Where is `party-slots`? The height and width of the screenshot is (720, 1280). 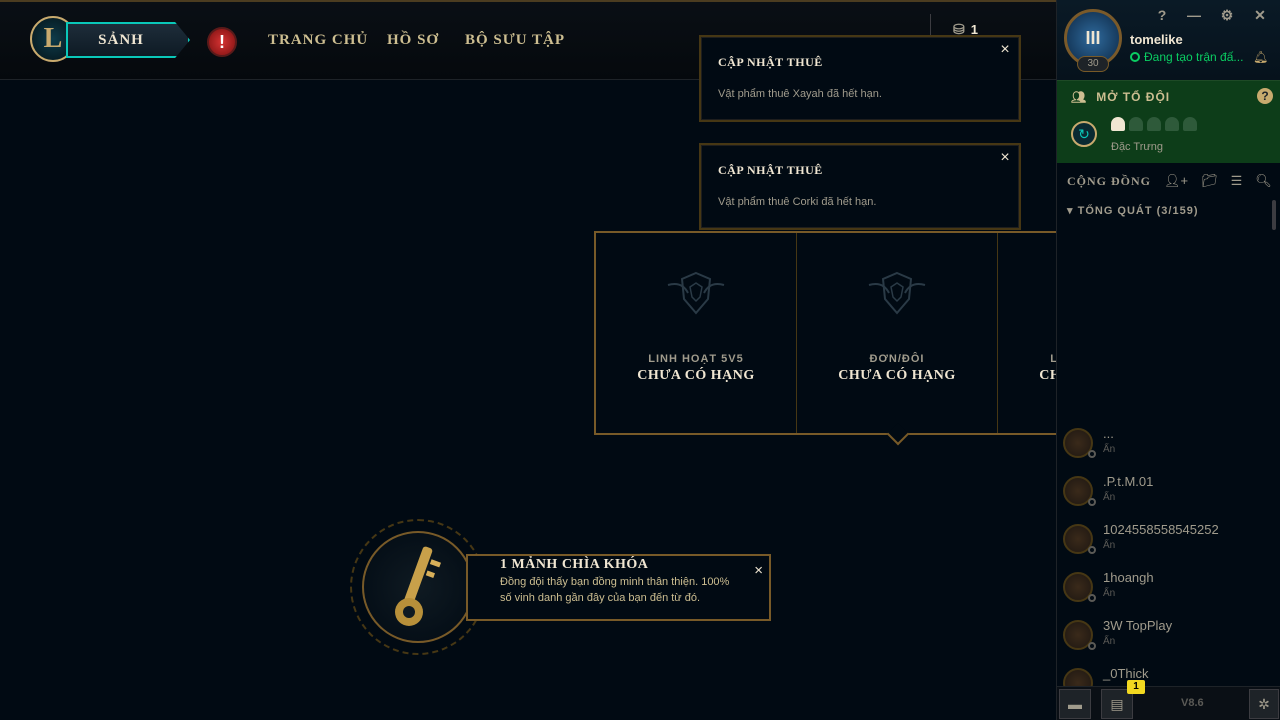 party-slots is located at coordinates (1154, 124).